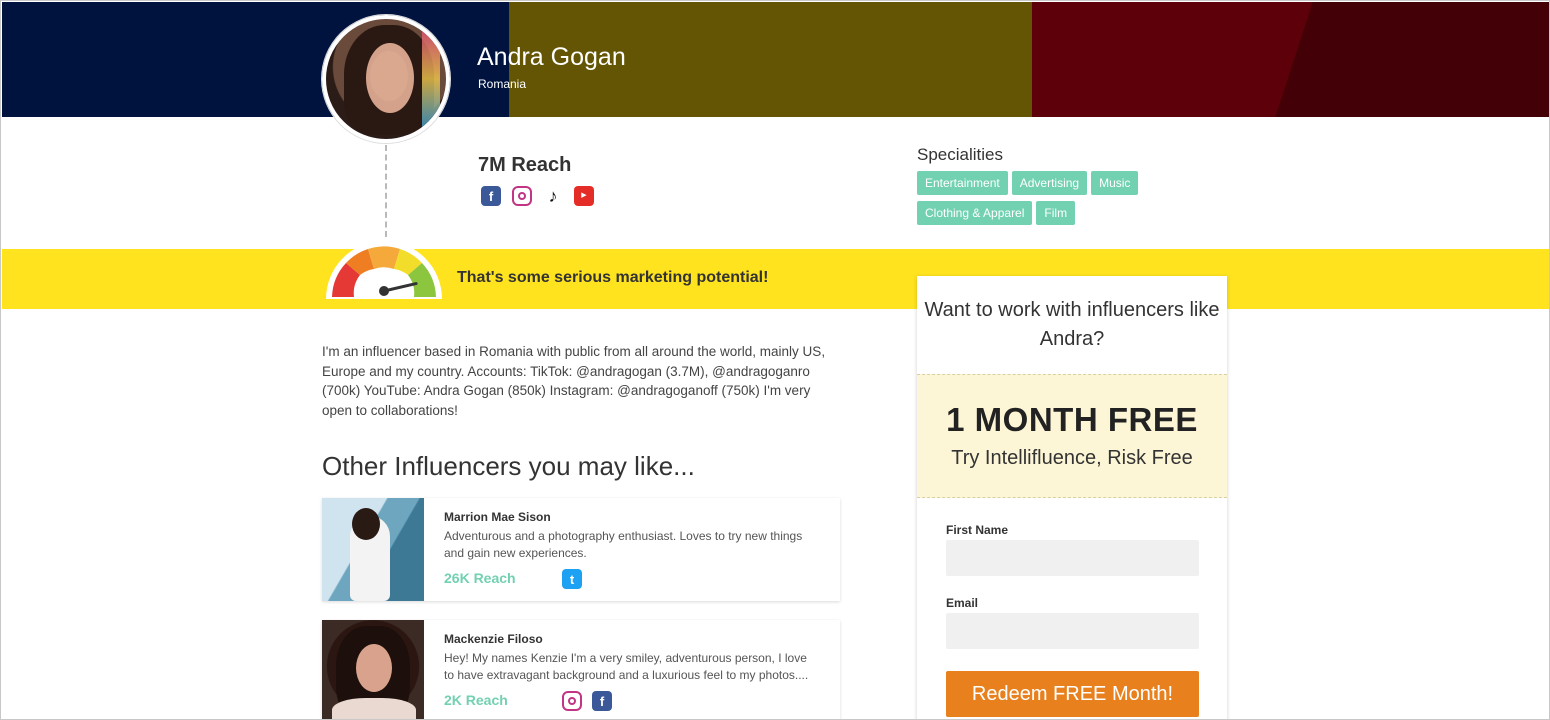 Image resolution: width=1550 pixels, height=720 pixels. Describe the element at coordinates (553, 196) in the screenshot. I see `tiktok-icon: ♪` at that location.